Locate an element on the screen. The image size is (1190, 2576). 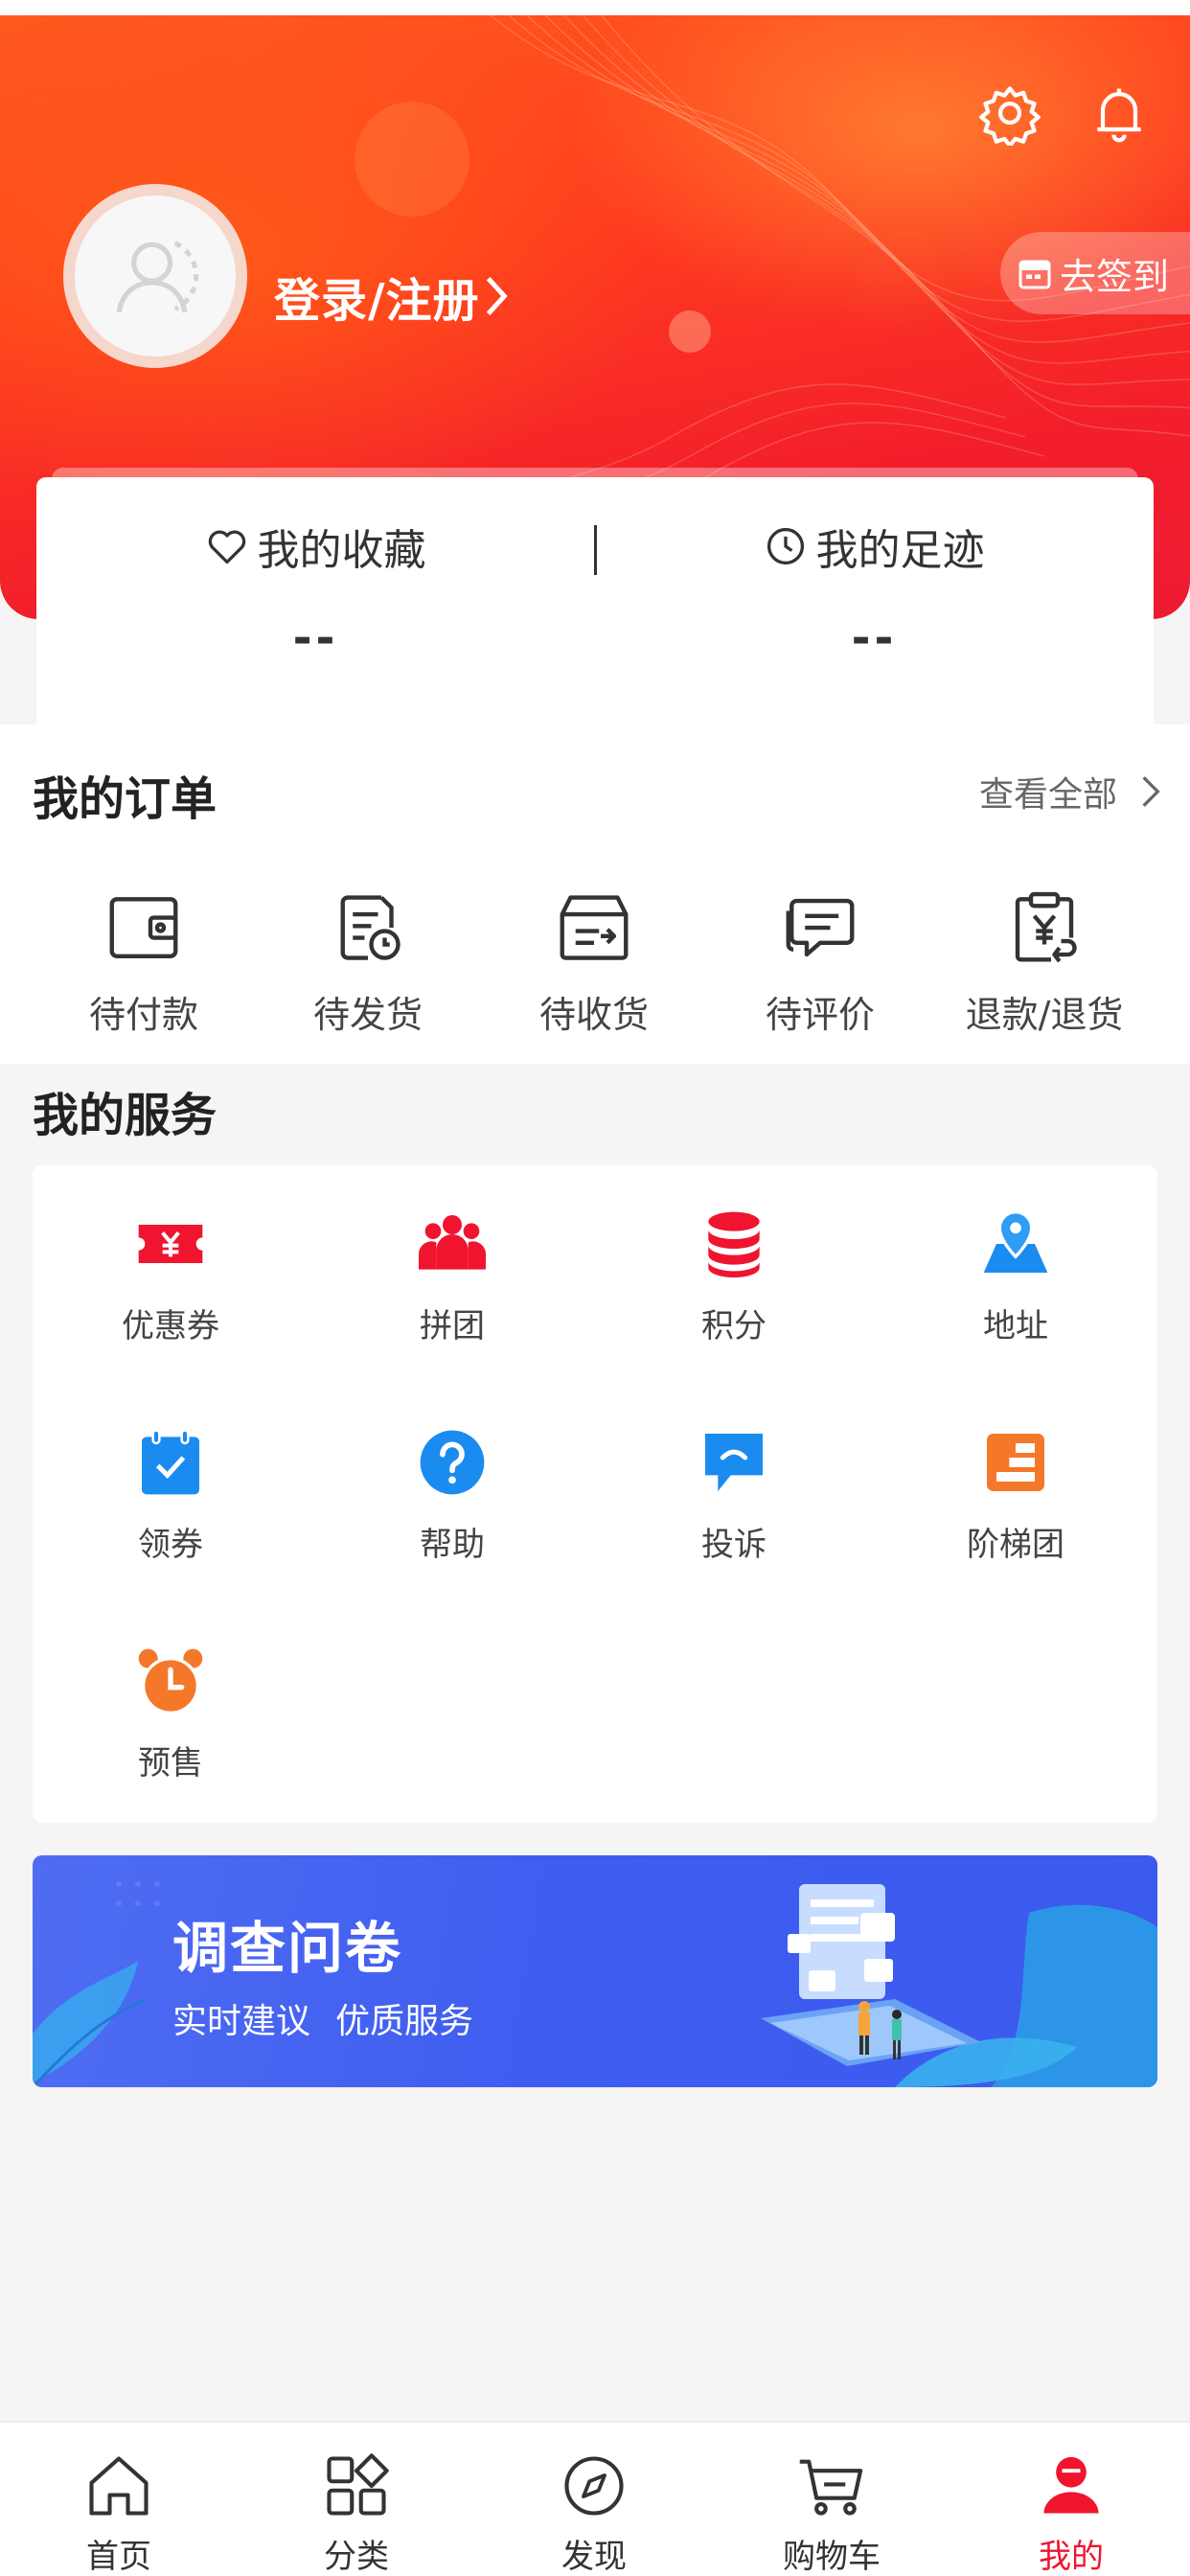
alarm-clock-icon is located at coordinates (171, 1681).